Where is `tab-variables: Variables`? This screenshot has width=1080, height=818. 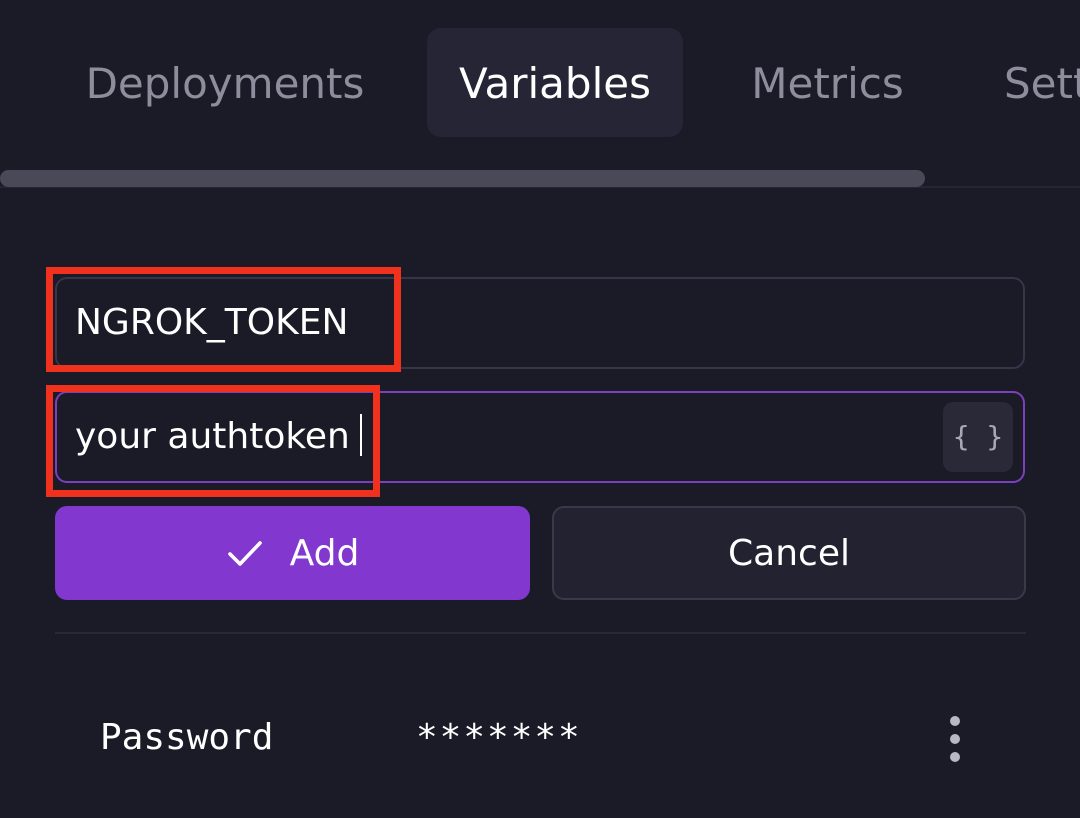 tab-variables: Variables is located at coordinates (555, 82).